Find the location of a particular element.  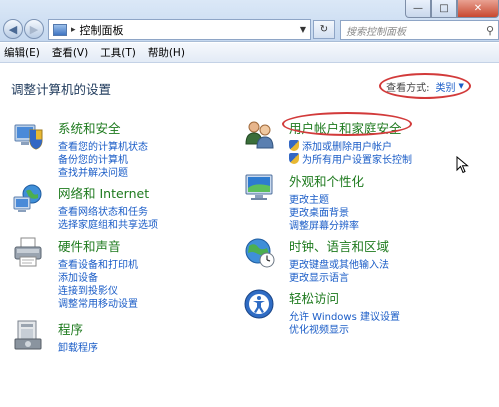

monitor-icon is located at coordinates (259, 187).